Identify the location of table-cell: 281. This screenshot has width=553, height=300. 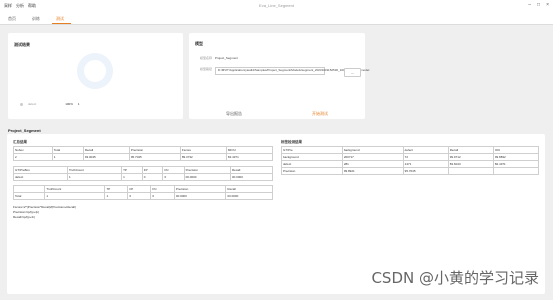
(372, 164).